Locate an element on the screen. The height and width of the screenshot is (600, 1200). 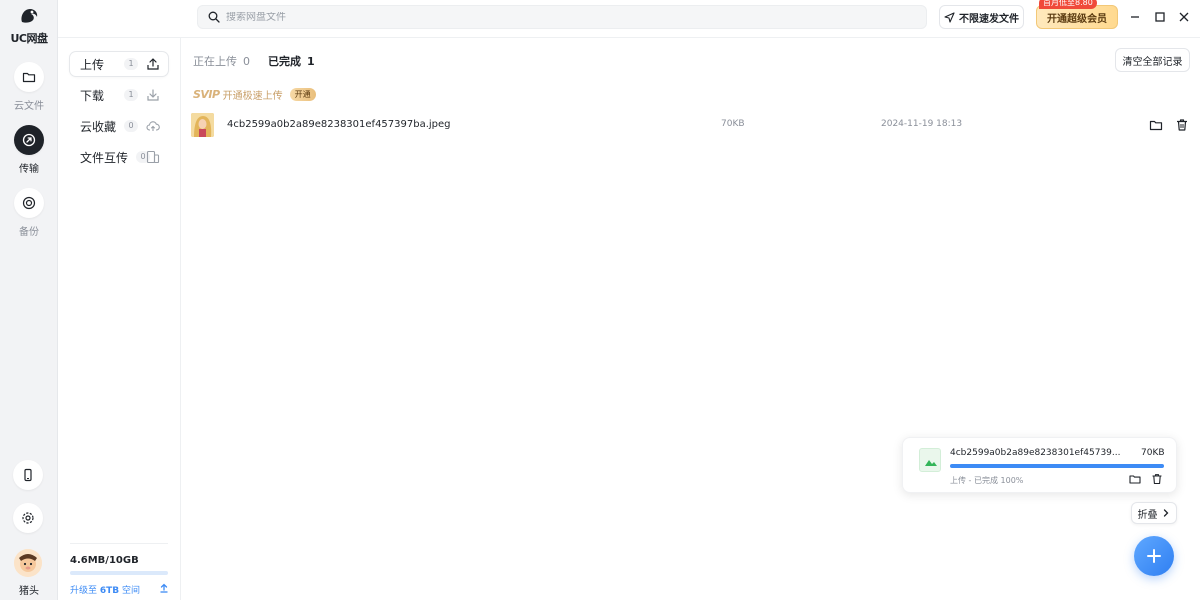
upload-progress-fill is located at coordinates (1057, 466).